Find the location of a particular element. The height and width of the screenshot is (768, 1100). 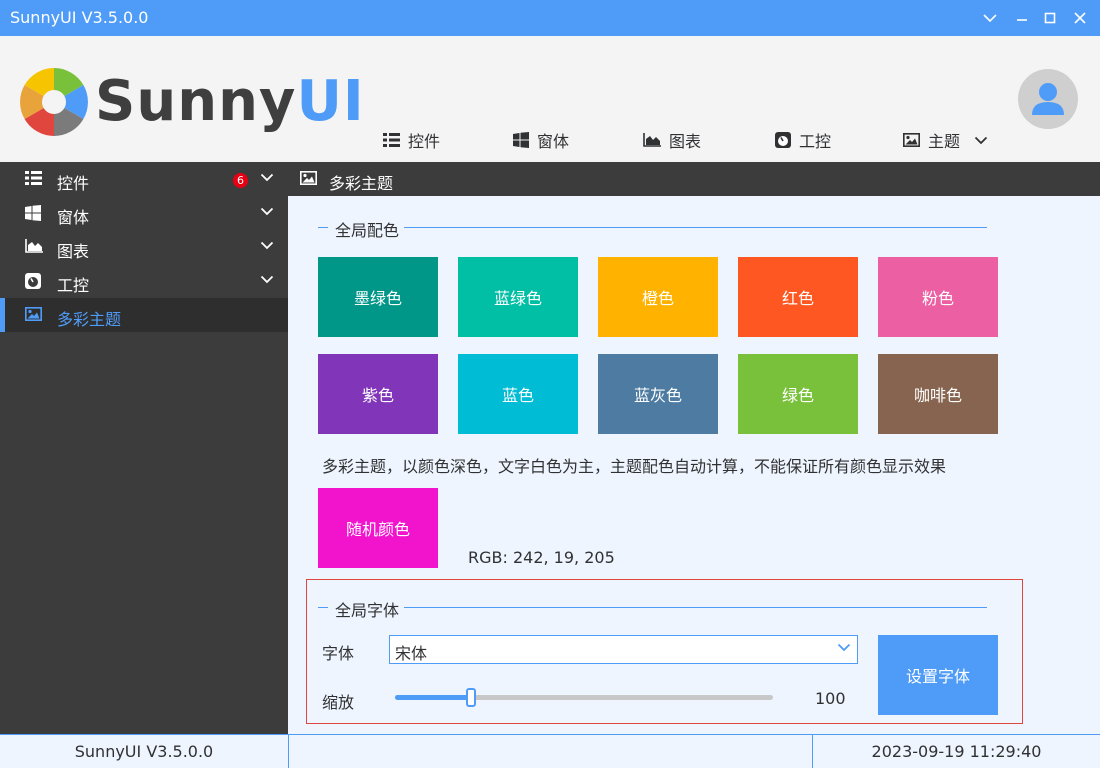

maximize-button is located at coordinates (1050, 18).